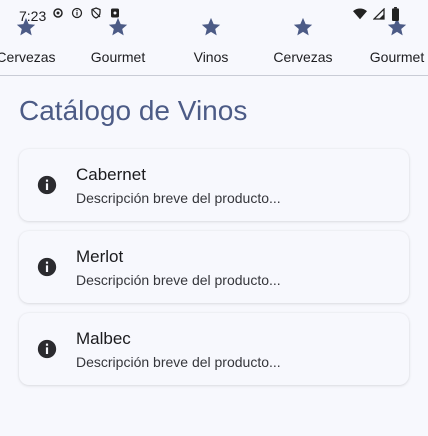 Image resolution: width=428 pixels, height=436 pixels. I want to click on battery-icon, so click(395, 14).